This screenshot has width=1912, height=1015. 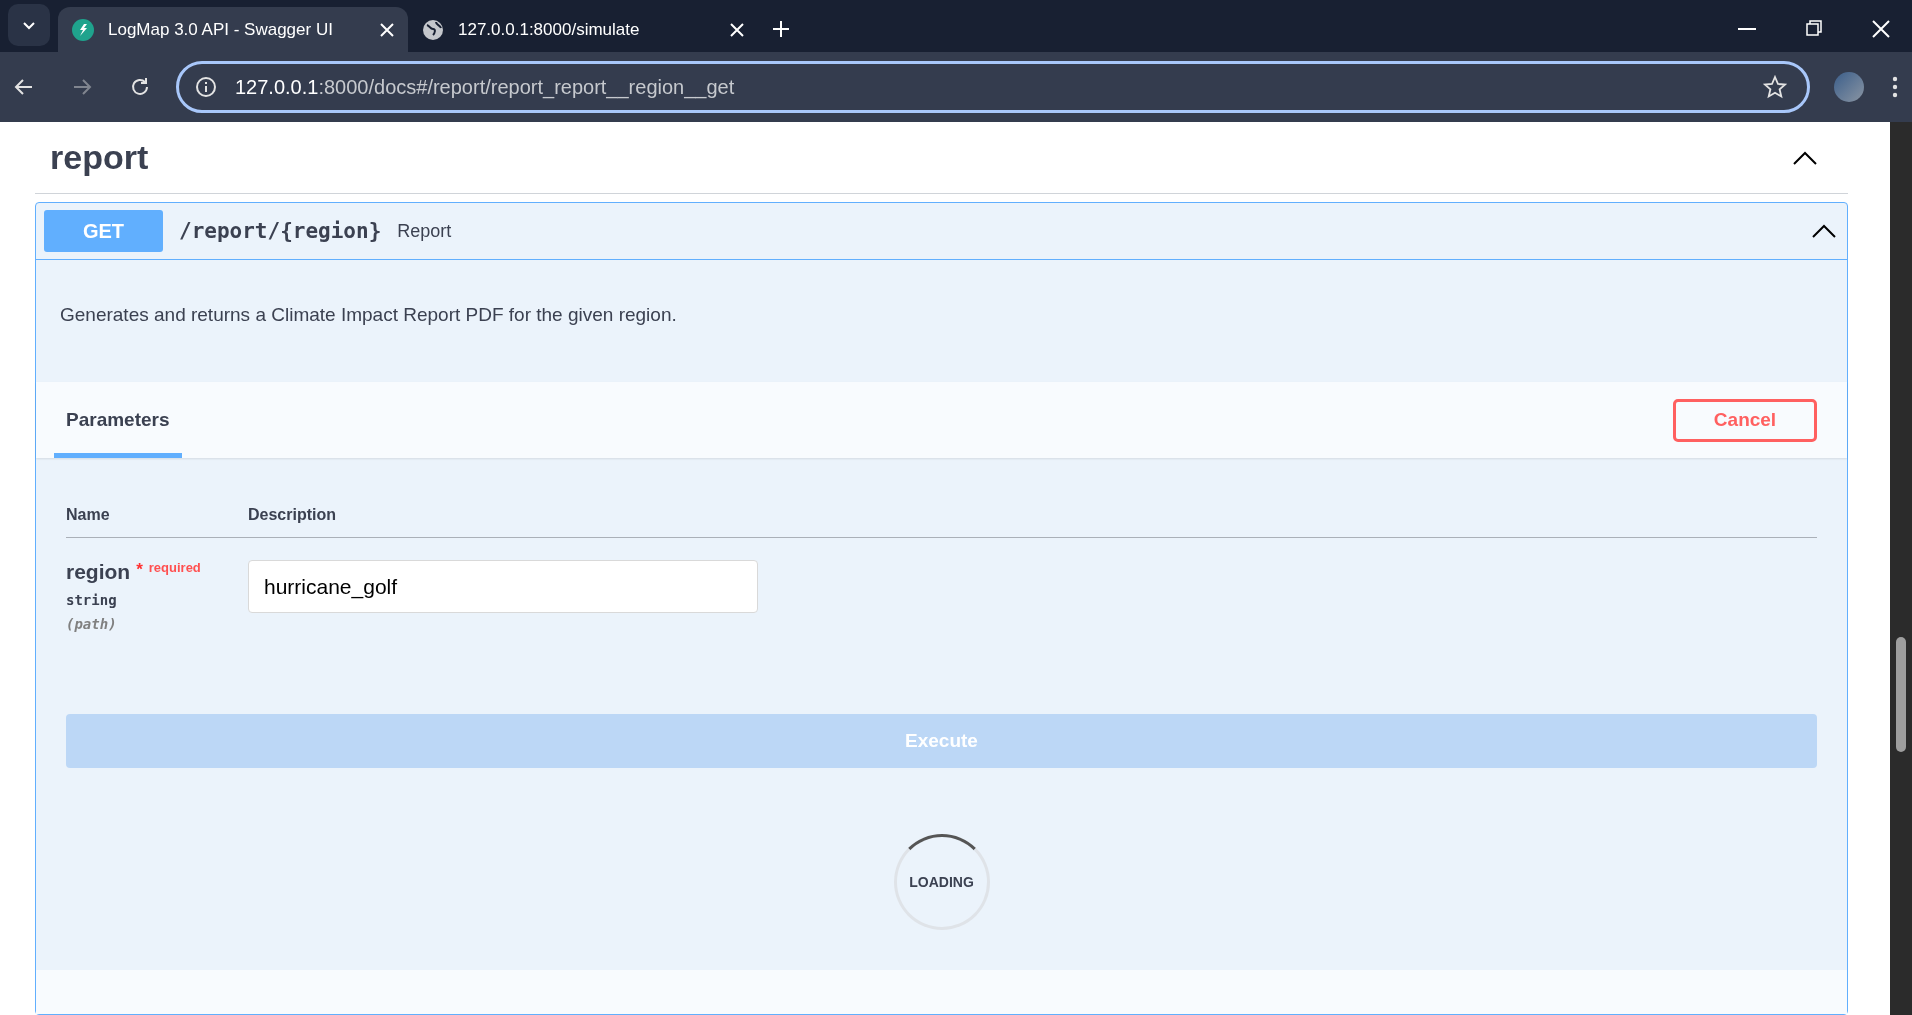 What do you see at coordinates (1849, 87) in the screenshot?
I see `profile-avatar` at bounding box center [1849, 87].